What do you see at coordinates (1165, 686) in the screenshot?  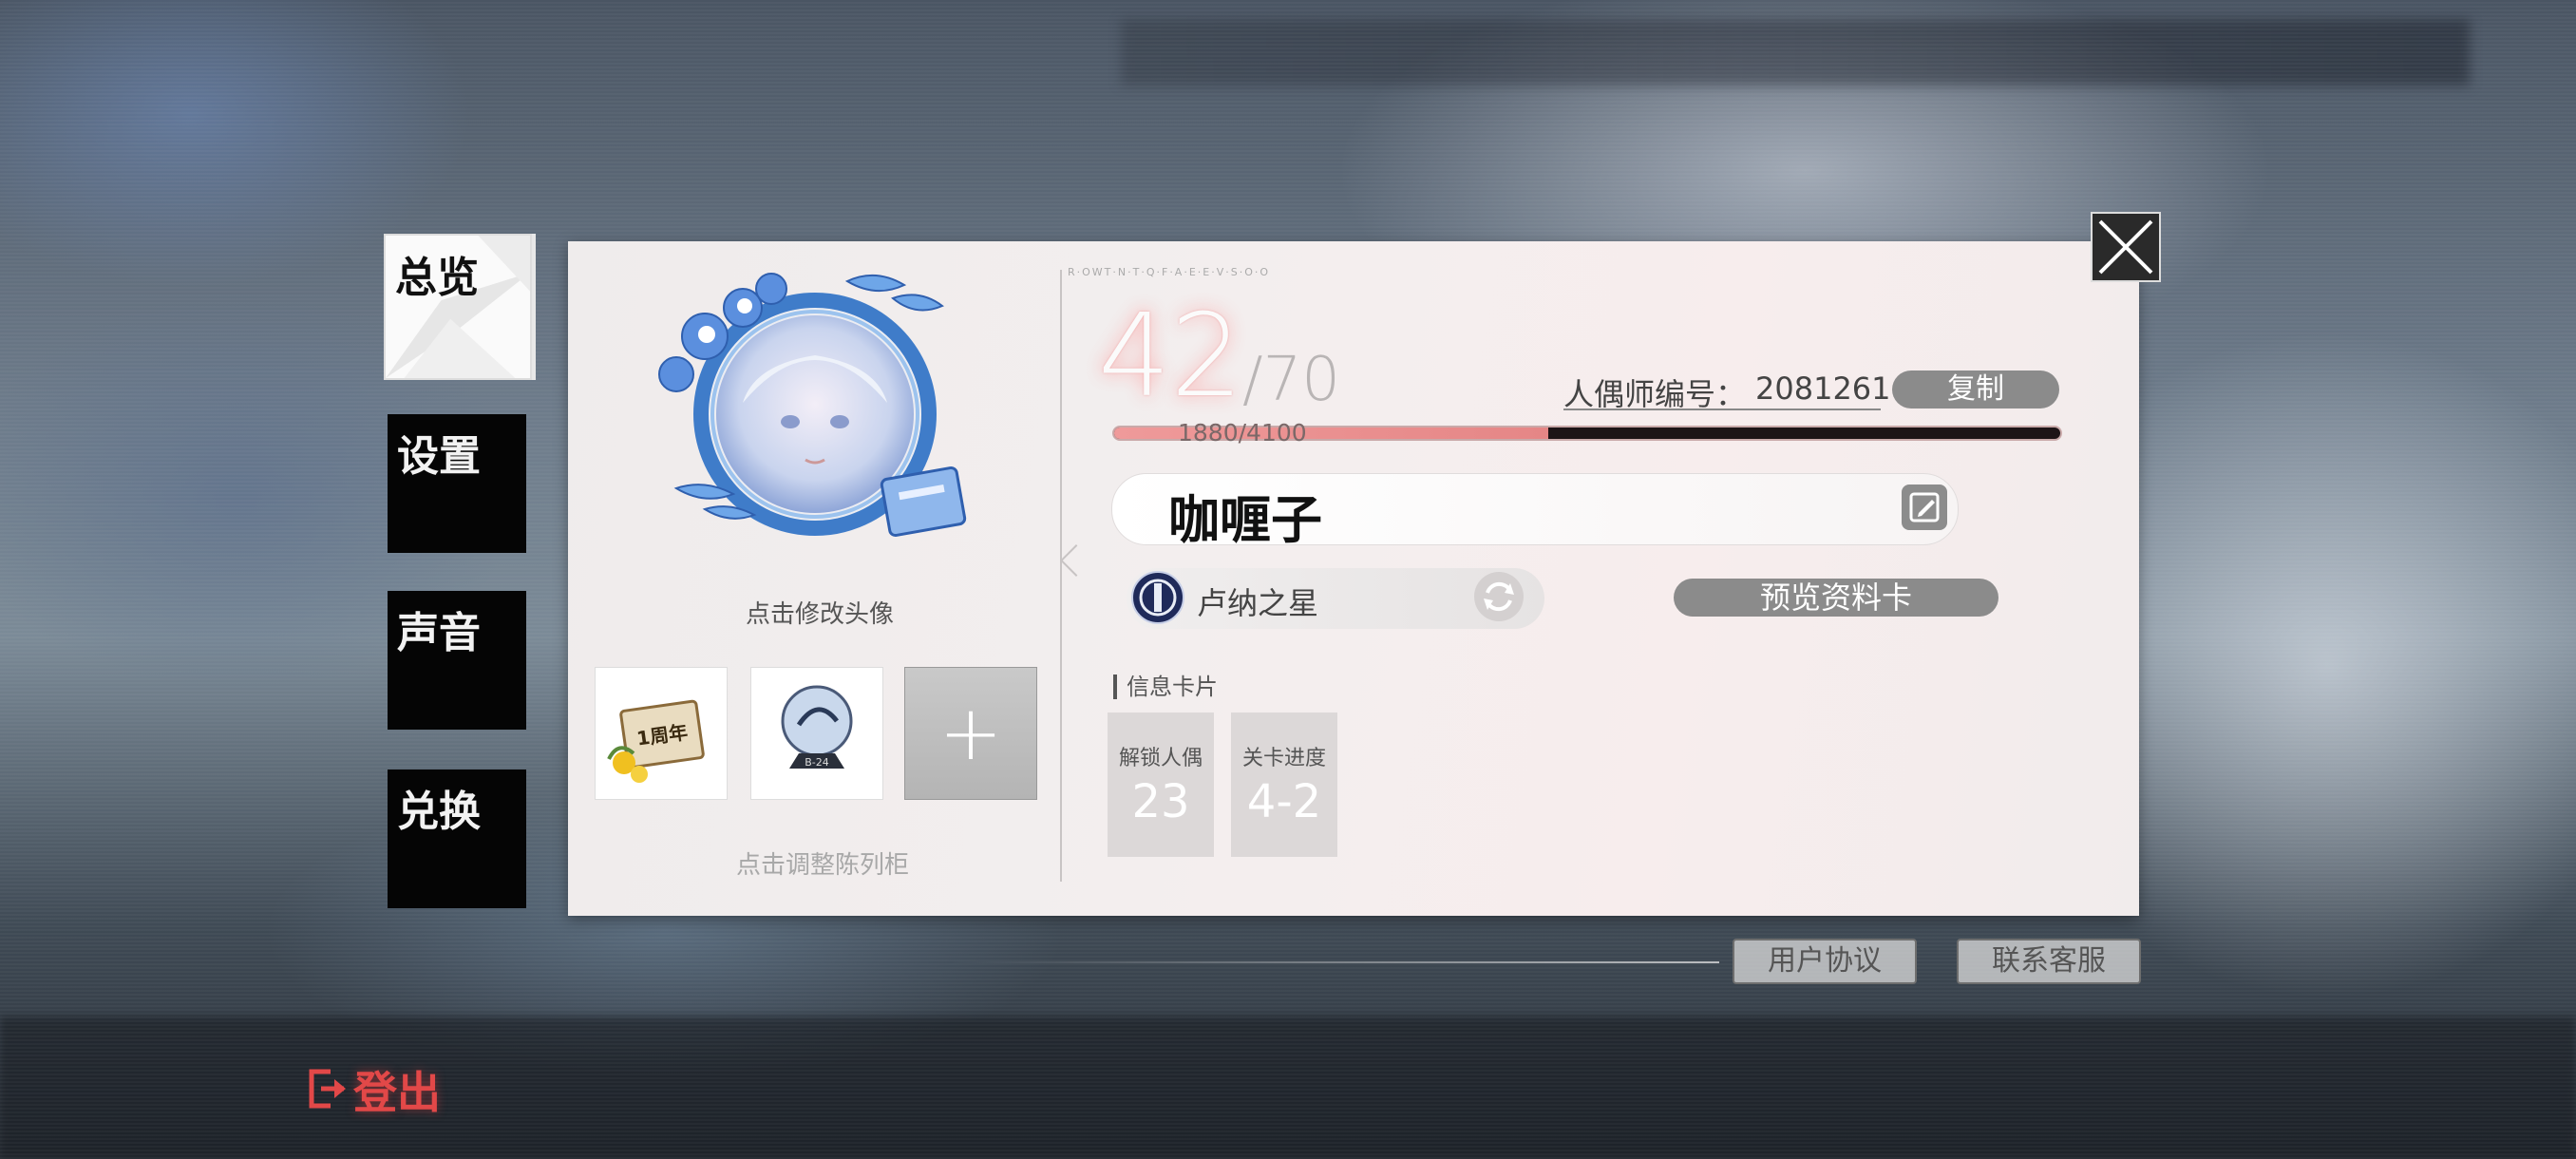 I see `info-card-title: 信息卡片` at bounding box center [1165, 686].